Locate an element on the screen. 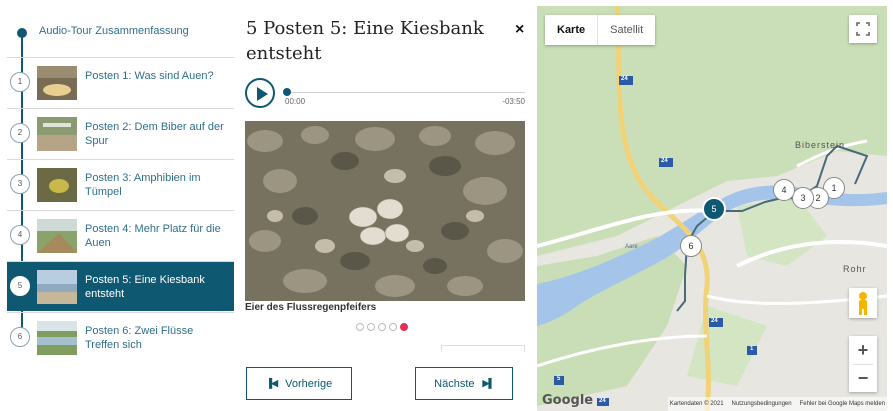 The image size is (893, 411). audio-player: 00:00 -03:50 is located at coordinates (386, 94).